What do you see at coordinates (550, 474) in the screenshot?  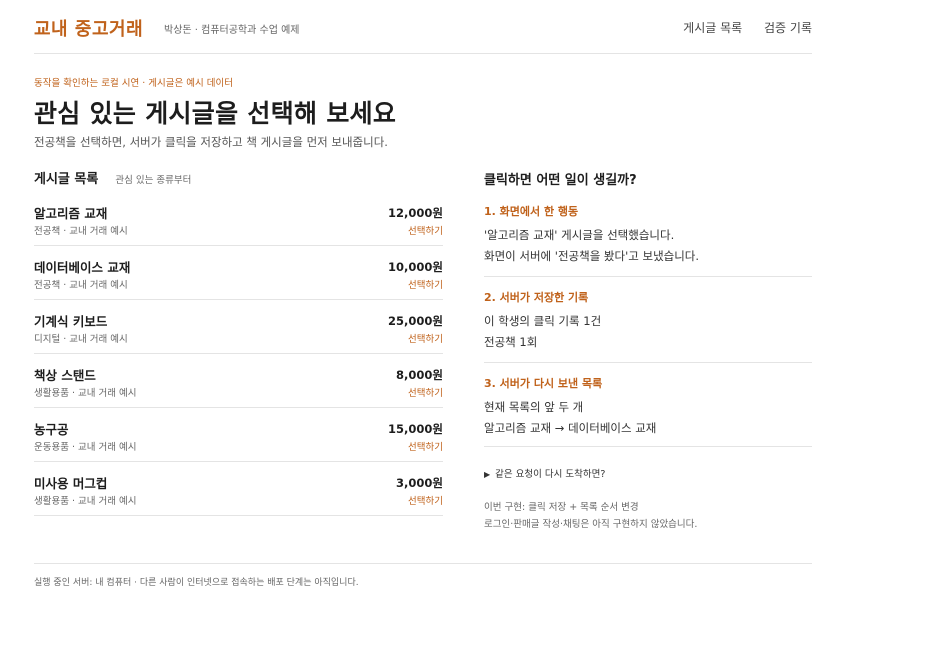 I see `details-summary: 같은 요청이 다시 도착하면?` at bounding box center [550, 474].